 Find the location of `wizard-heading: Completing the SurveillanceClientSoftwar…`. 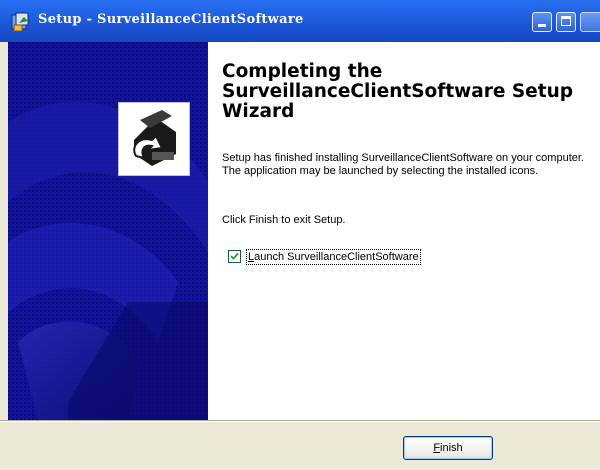

wizard-heading: Completing the SurveillanceClientSoftwar… is located at coordinates (397, 91).